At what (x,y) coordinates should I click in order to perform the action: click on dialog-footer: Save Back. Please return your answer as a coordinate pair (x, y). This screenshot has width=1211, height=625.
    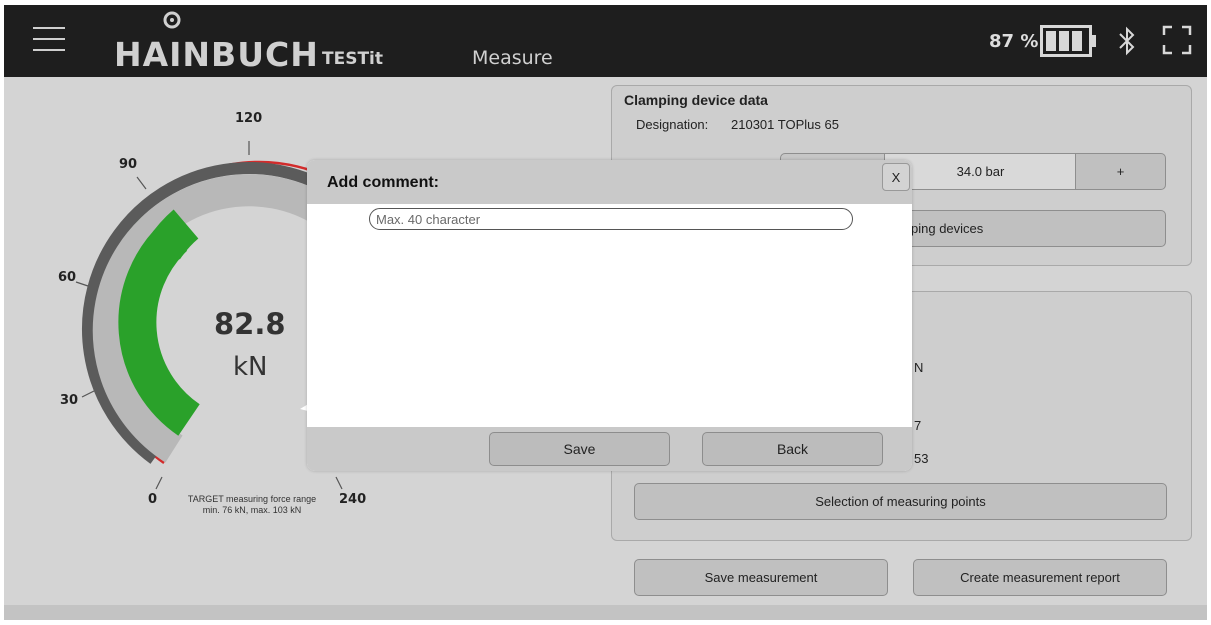
    Looking at the image, I should click on (609, 449).